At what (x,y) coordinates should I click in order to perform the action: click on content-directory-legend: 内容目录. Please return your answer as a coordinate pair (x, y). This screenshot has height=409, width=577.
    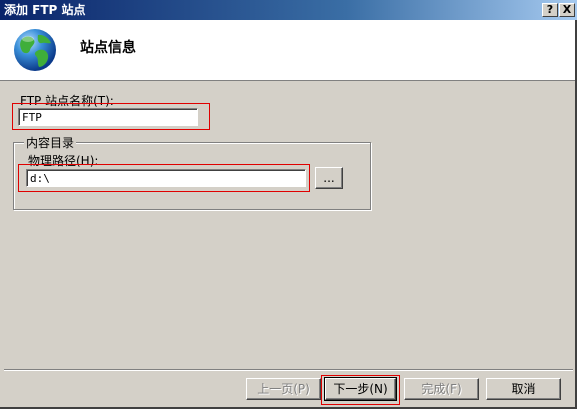
    Looking at the image, I should click on (50, 142).